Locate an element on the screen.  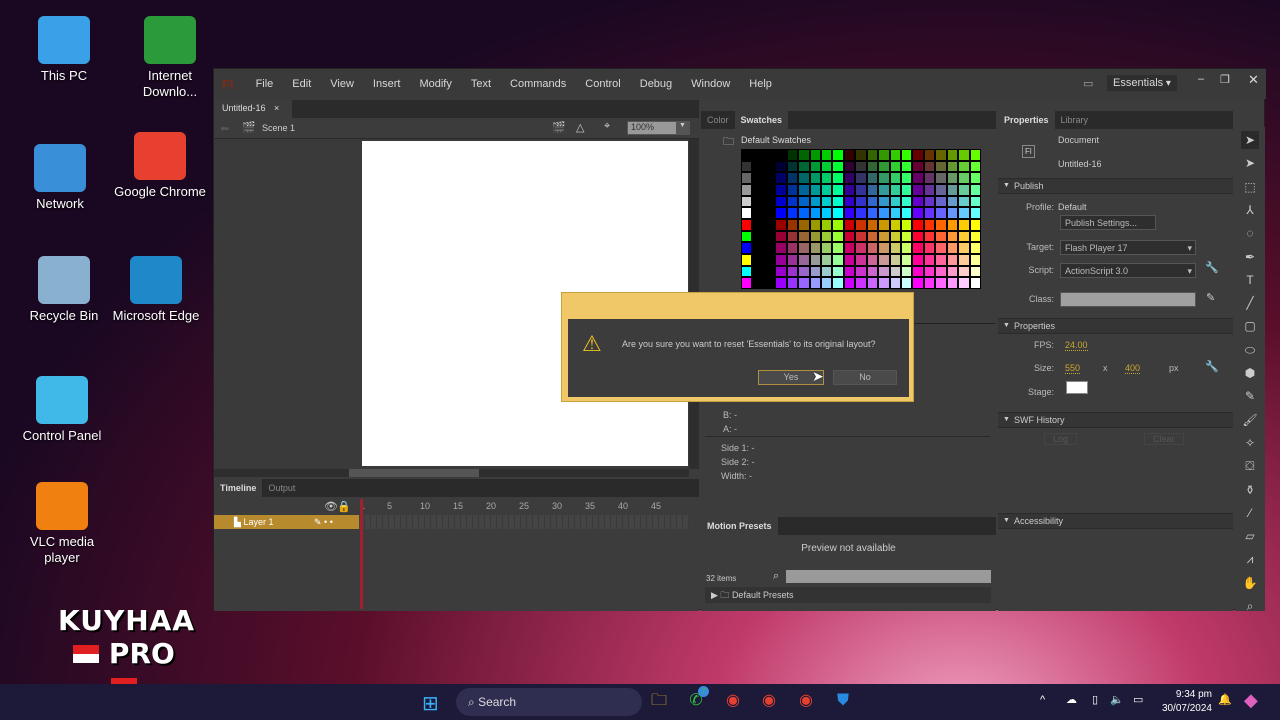
pen-tool-icon: ✒ is located at coordinates (1250, 257).